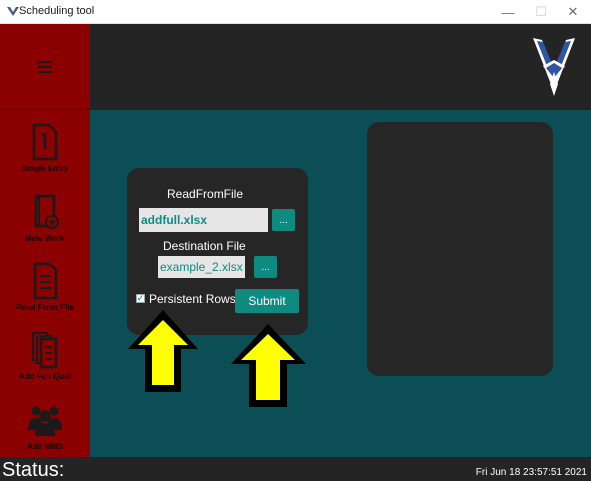 This screenshot has height=481, width=591. I want to click on sidebar-item-label: Read From File, so click(45, 307).